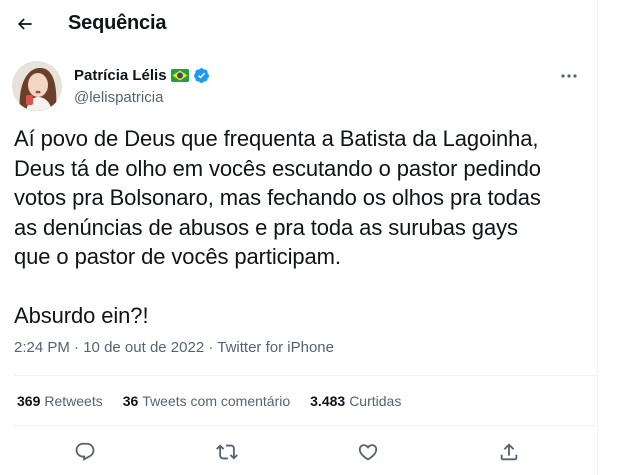 The height and width of the screenshot is (475, 619). What do you see at coordinates (37, 86) in the screenshot?
I see `avatar` at bounding box center [37, 86].